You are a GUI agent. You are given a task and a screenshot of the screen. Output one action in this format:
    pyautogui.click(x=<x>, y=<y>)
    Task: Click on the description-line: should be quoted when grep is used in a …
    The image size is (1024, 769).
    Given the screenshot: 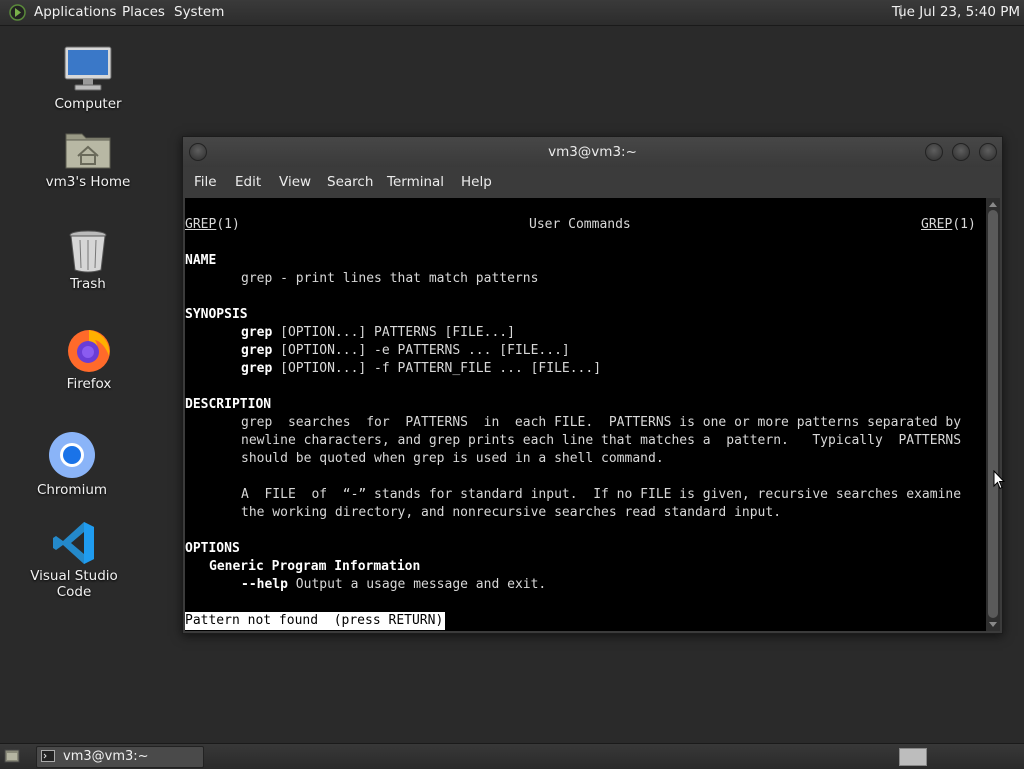 What is the action you would take?
    pyautogui.click(x=452, y=458)
    